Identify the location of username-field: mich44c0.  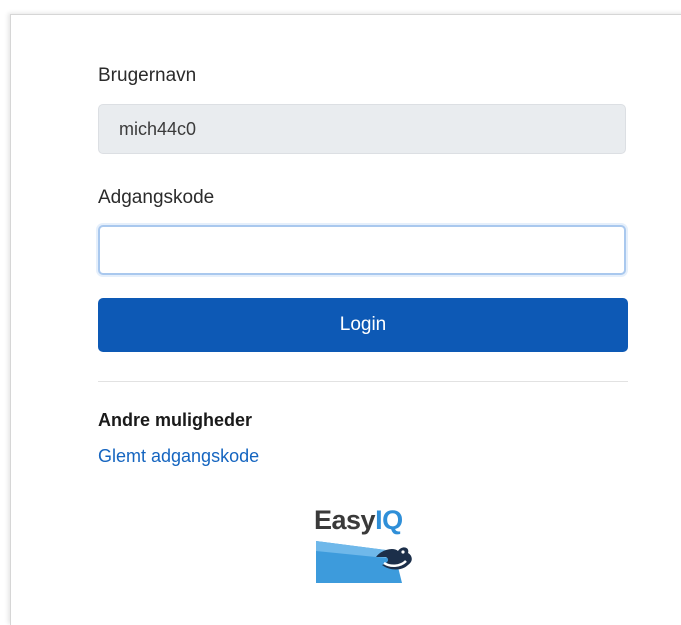
(362, 129).